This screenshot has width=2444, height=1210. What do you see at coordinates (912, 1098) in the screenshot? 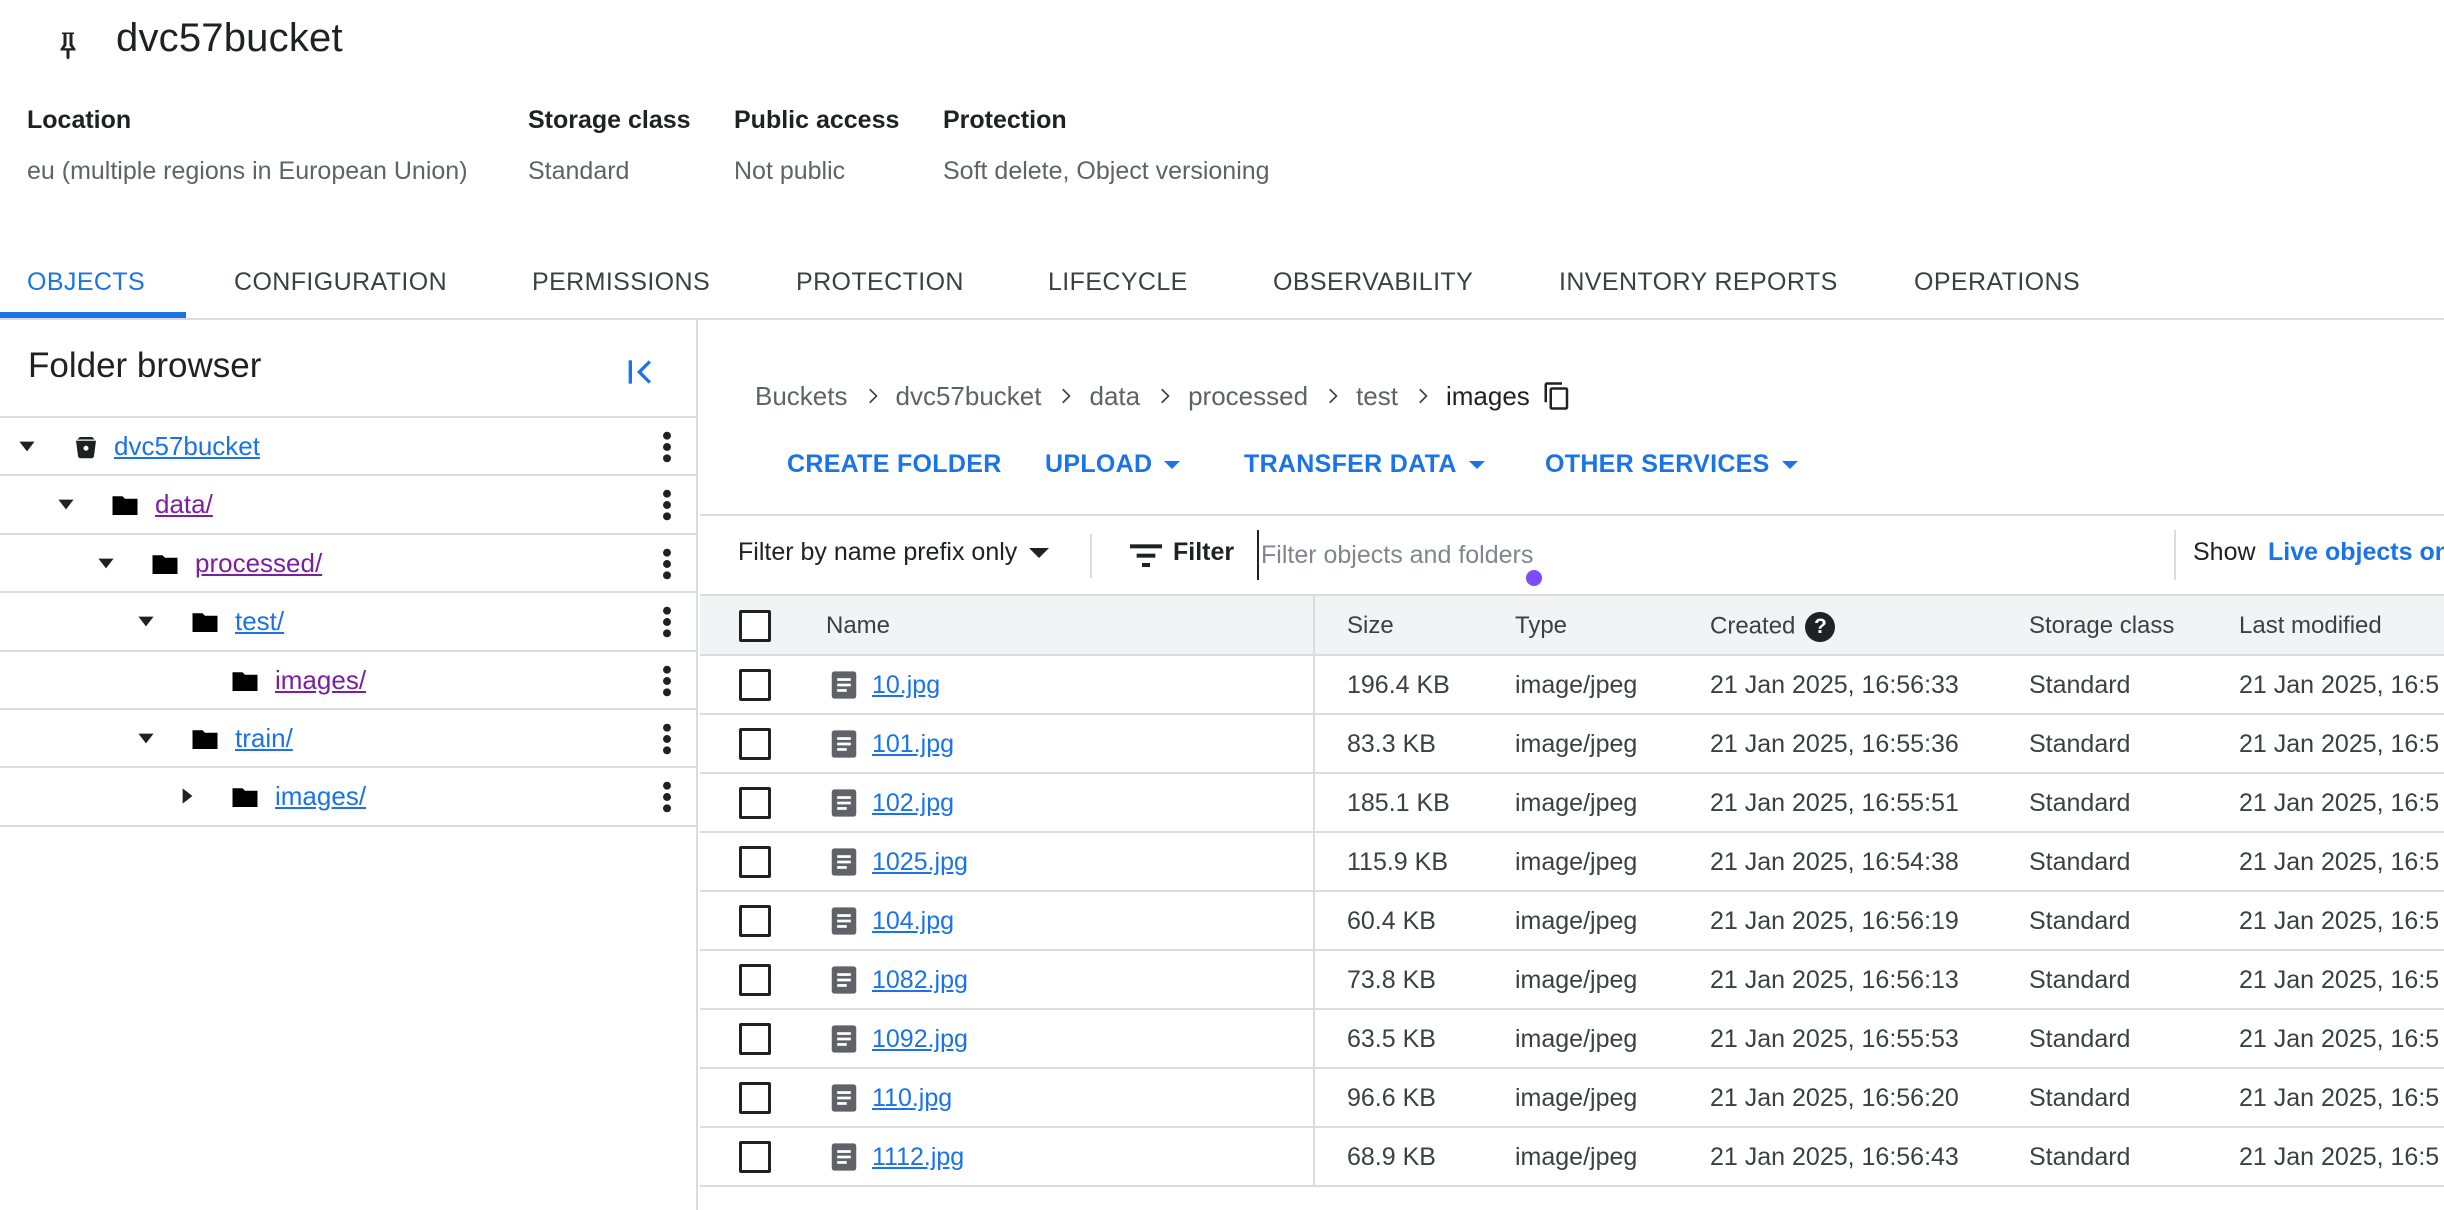
I see `file-name-link: 110.jpg` at bounding box center [912, 1098].